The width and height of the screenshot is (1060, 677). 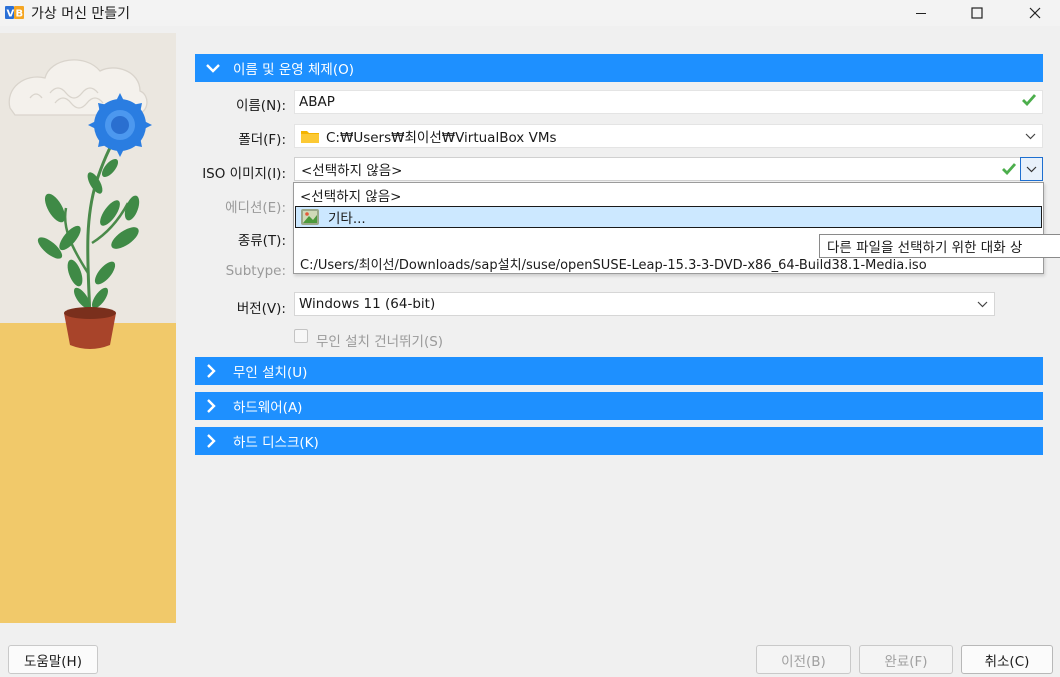 I want to click on iso-label: ISO 이미지(I):, so click(x=244, y=174).